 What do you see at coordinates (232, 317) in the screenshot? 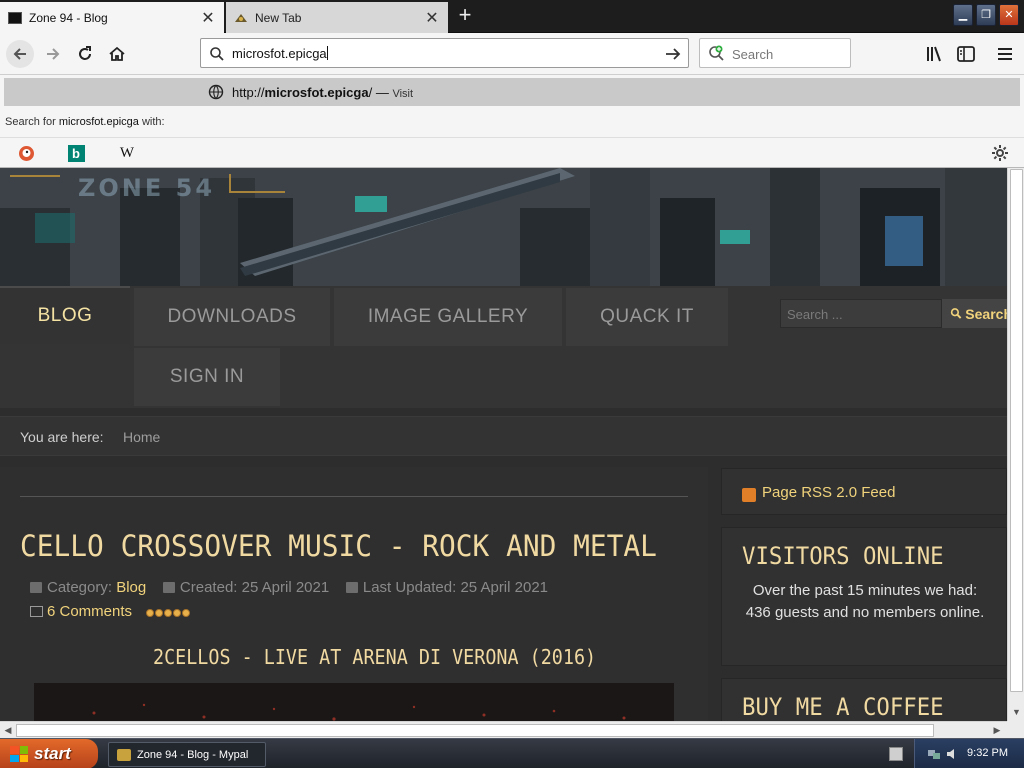
I see `menu-item-downloads: DOWNLOADS` at bounding box center [232, 317].